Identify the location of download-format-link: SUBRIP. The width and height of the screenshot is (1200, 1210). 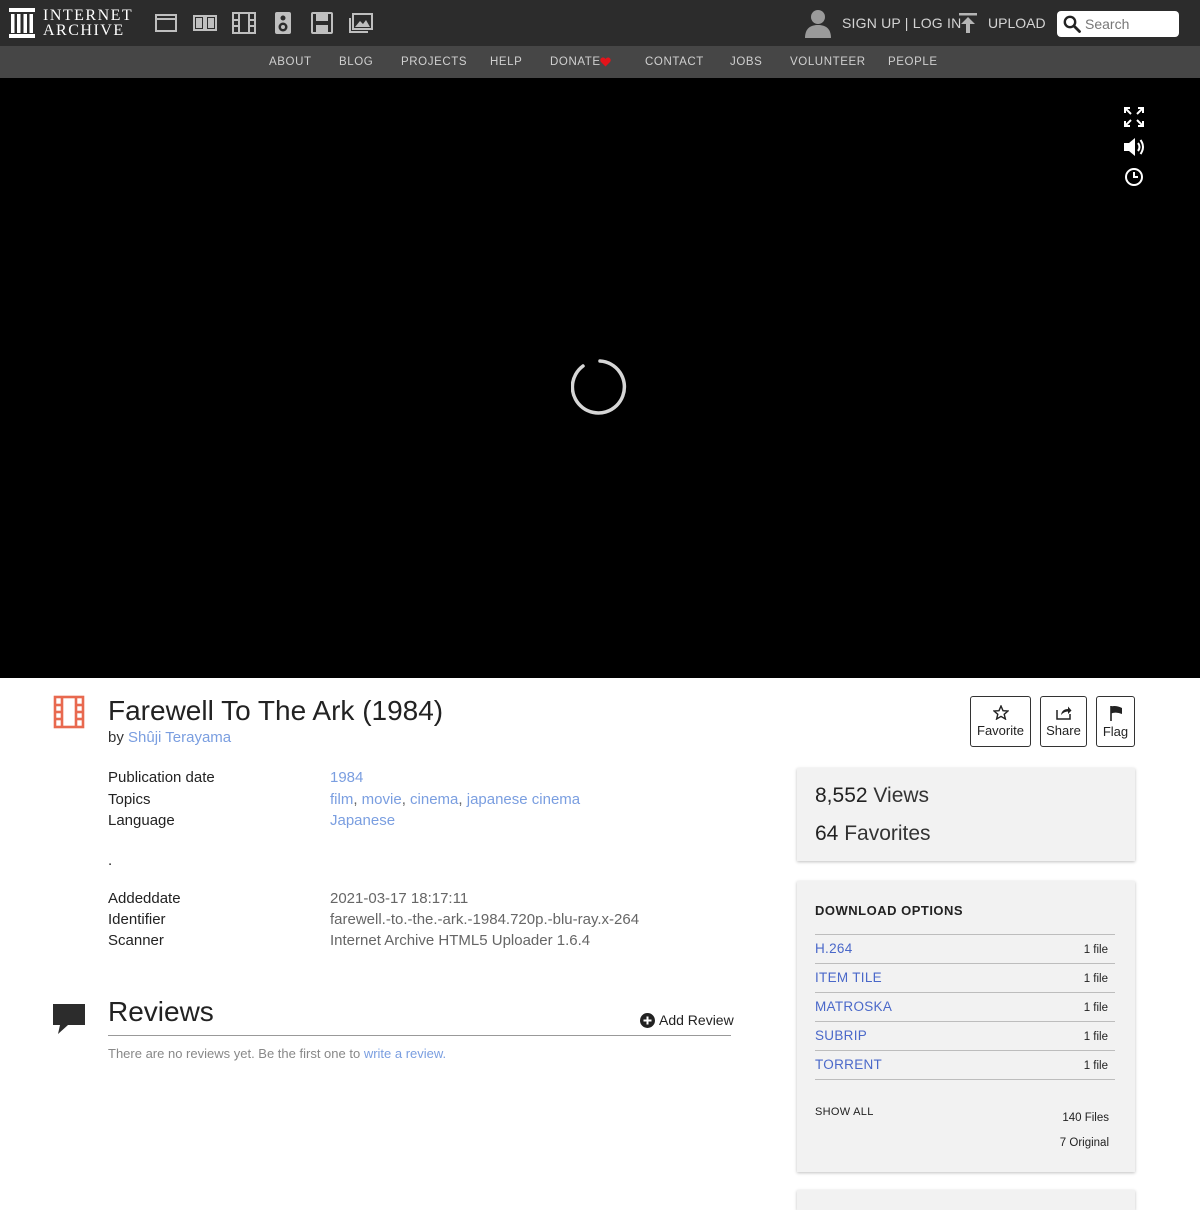
(841, 1035).